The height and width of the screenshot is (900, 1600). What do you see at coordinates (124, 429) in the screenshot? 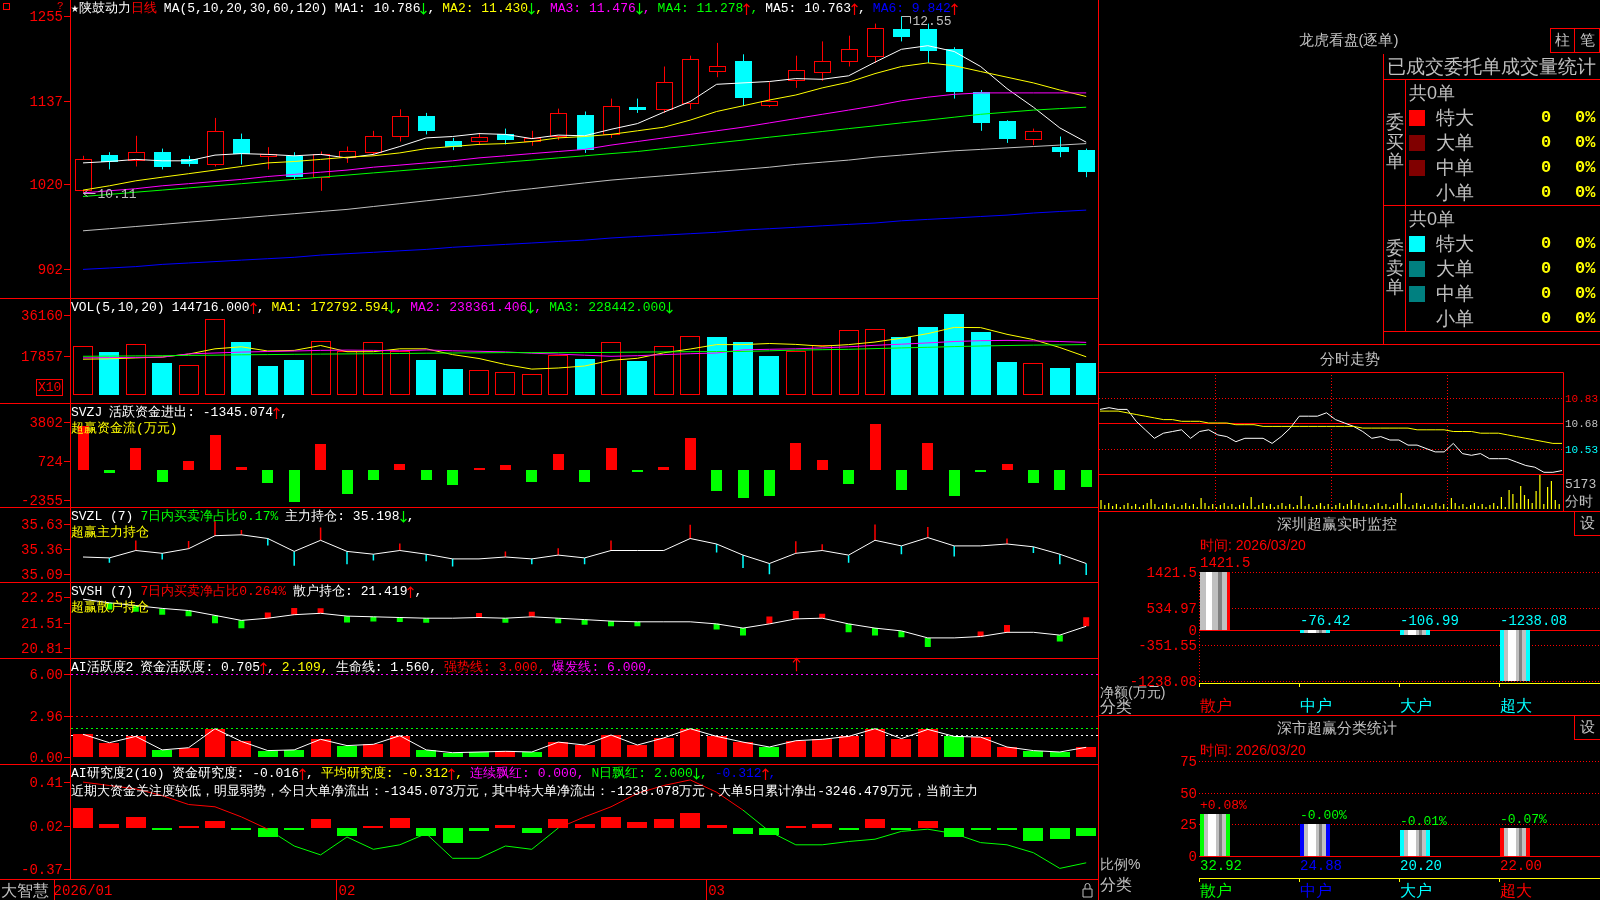
I see `indicator-subtitle: 超赢资金流(万元)` at bounding box center [124, 429].